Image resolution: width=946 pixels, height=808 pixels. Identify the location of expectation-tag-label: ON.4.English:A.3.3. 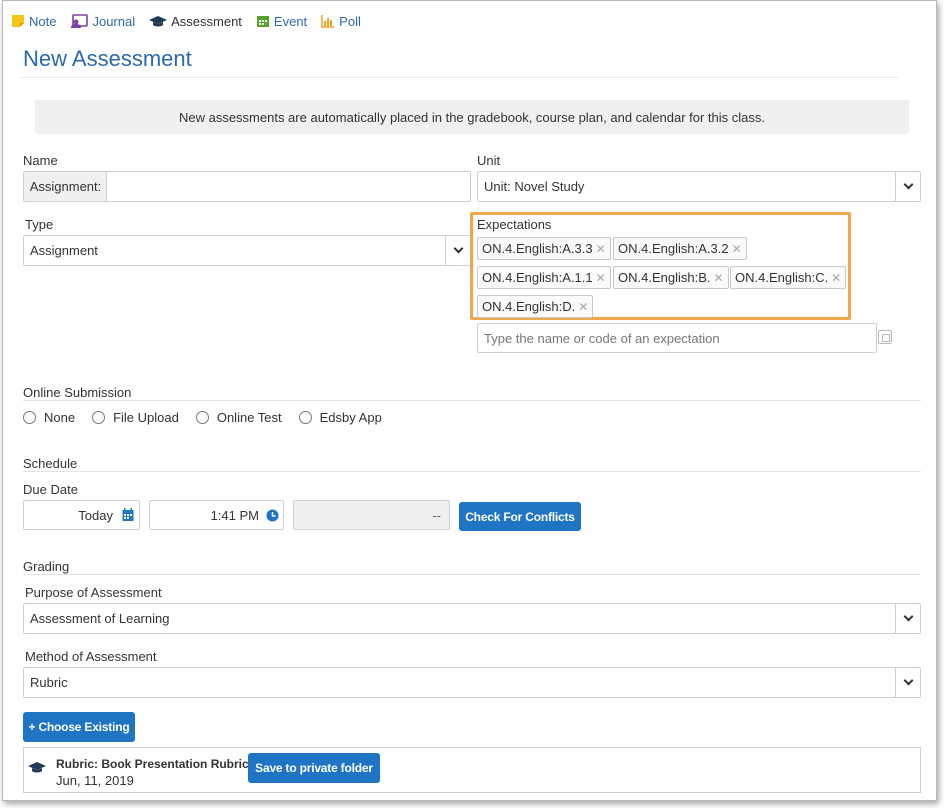
(537, 248).